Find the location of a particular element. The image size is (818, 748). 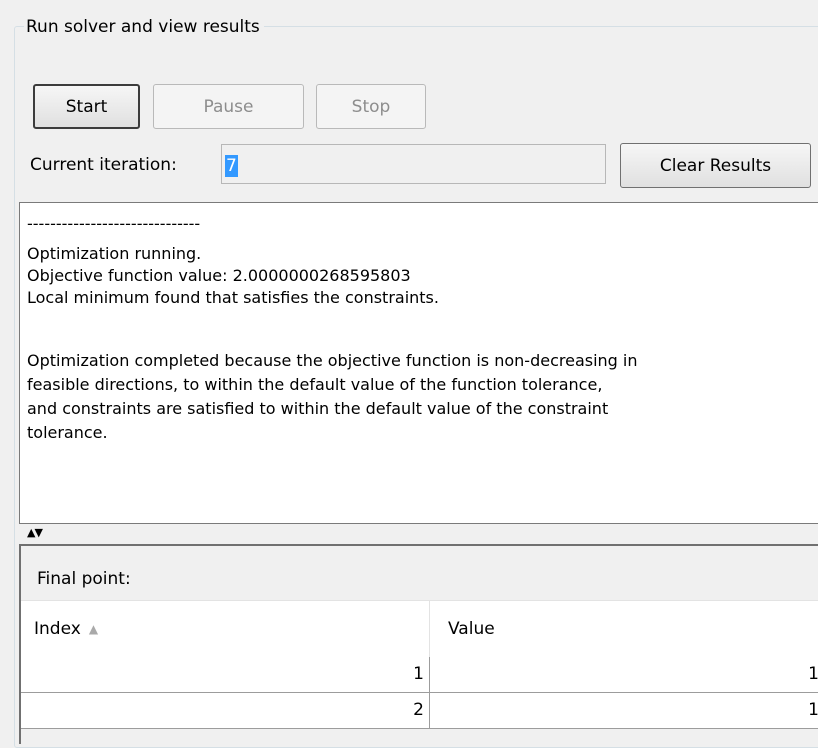

value-column-header: Value is located at coordinates (624, 629).